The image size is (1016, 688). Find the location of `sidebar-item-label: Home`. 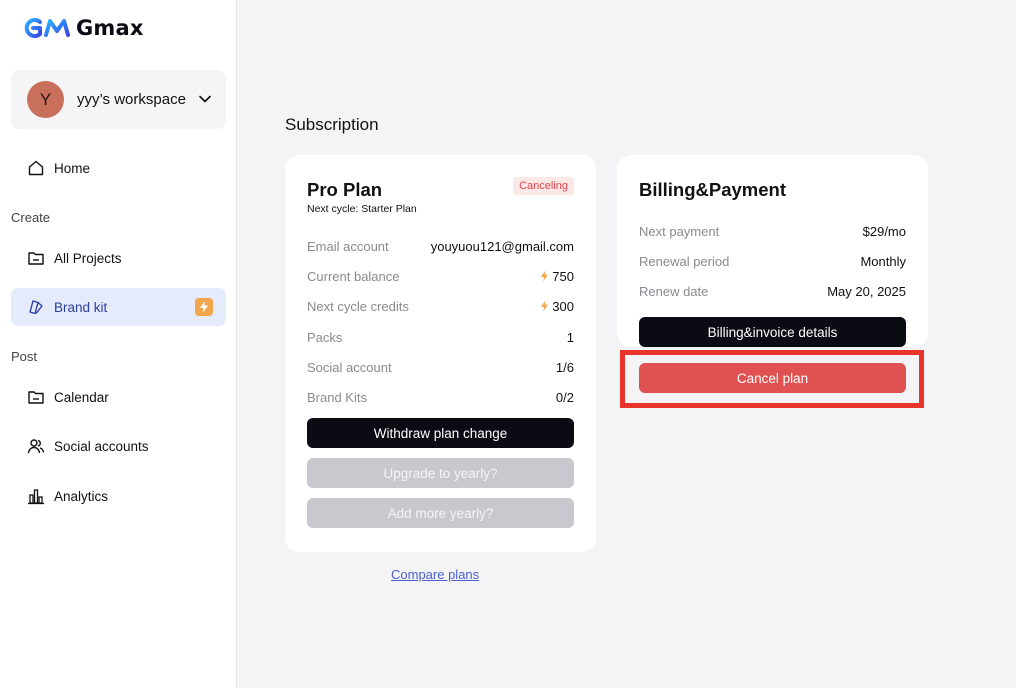

sidebar-item-label: Home is located at coordinates (72, 168).